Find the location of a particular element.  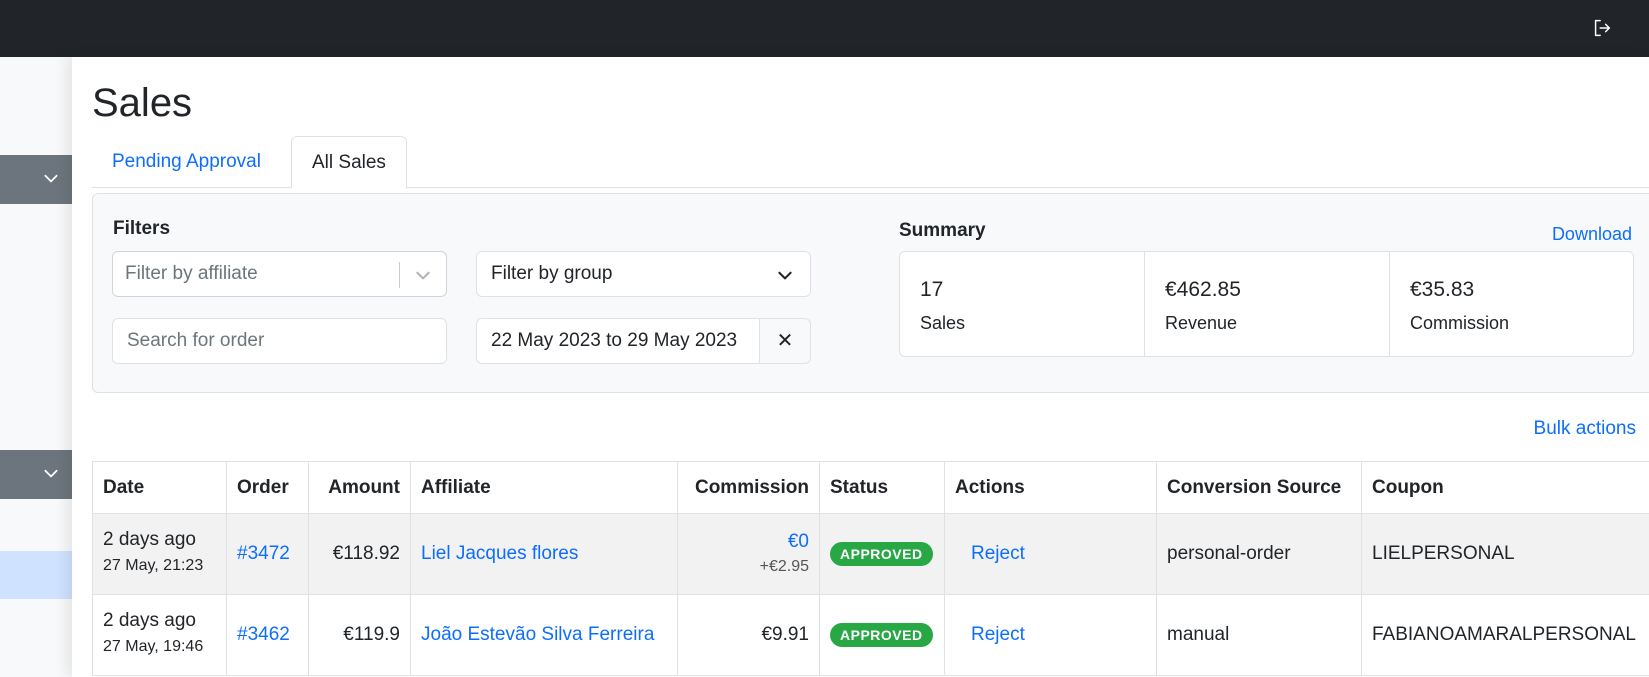

summary-stat-revenue: €462.85 Revenue is located at coordinates (1267, 304).